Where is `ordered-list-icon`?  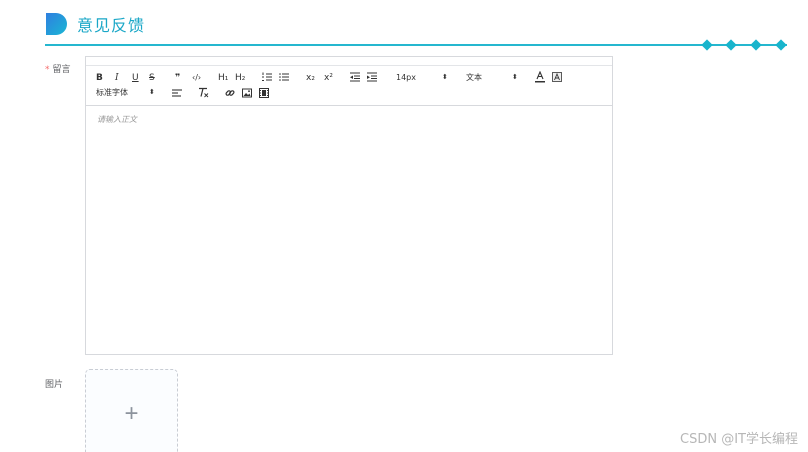 ordered-list-icon is located at coordinates (267, 78).